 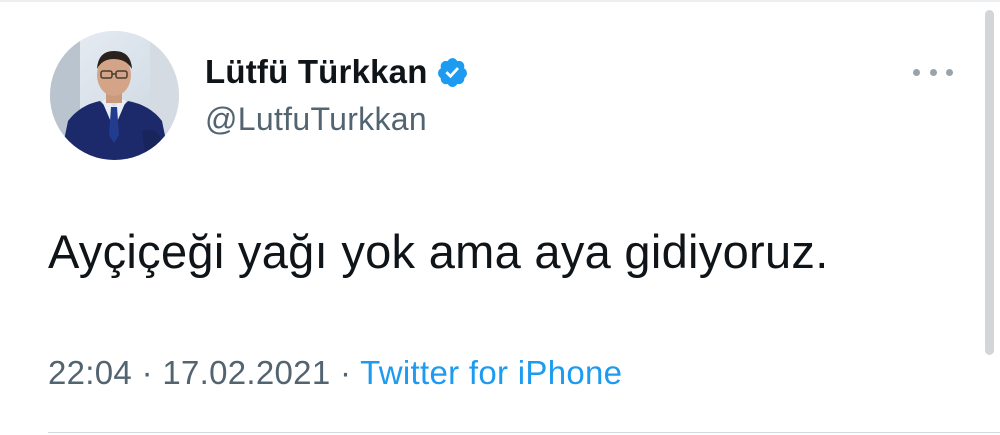 I want to click on top-divider, so click(x=500, y=1).